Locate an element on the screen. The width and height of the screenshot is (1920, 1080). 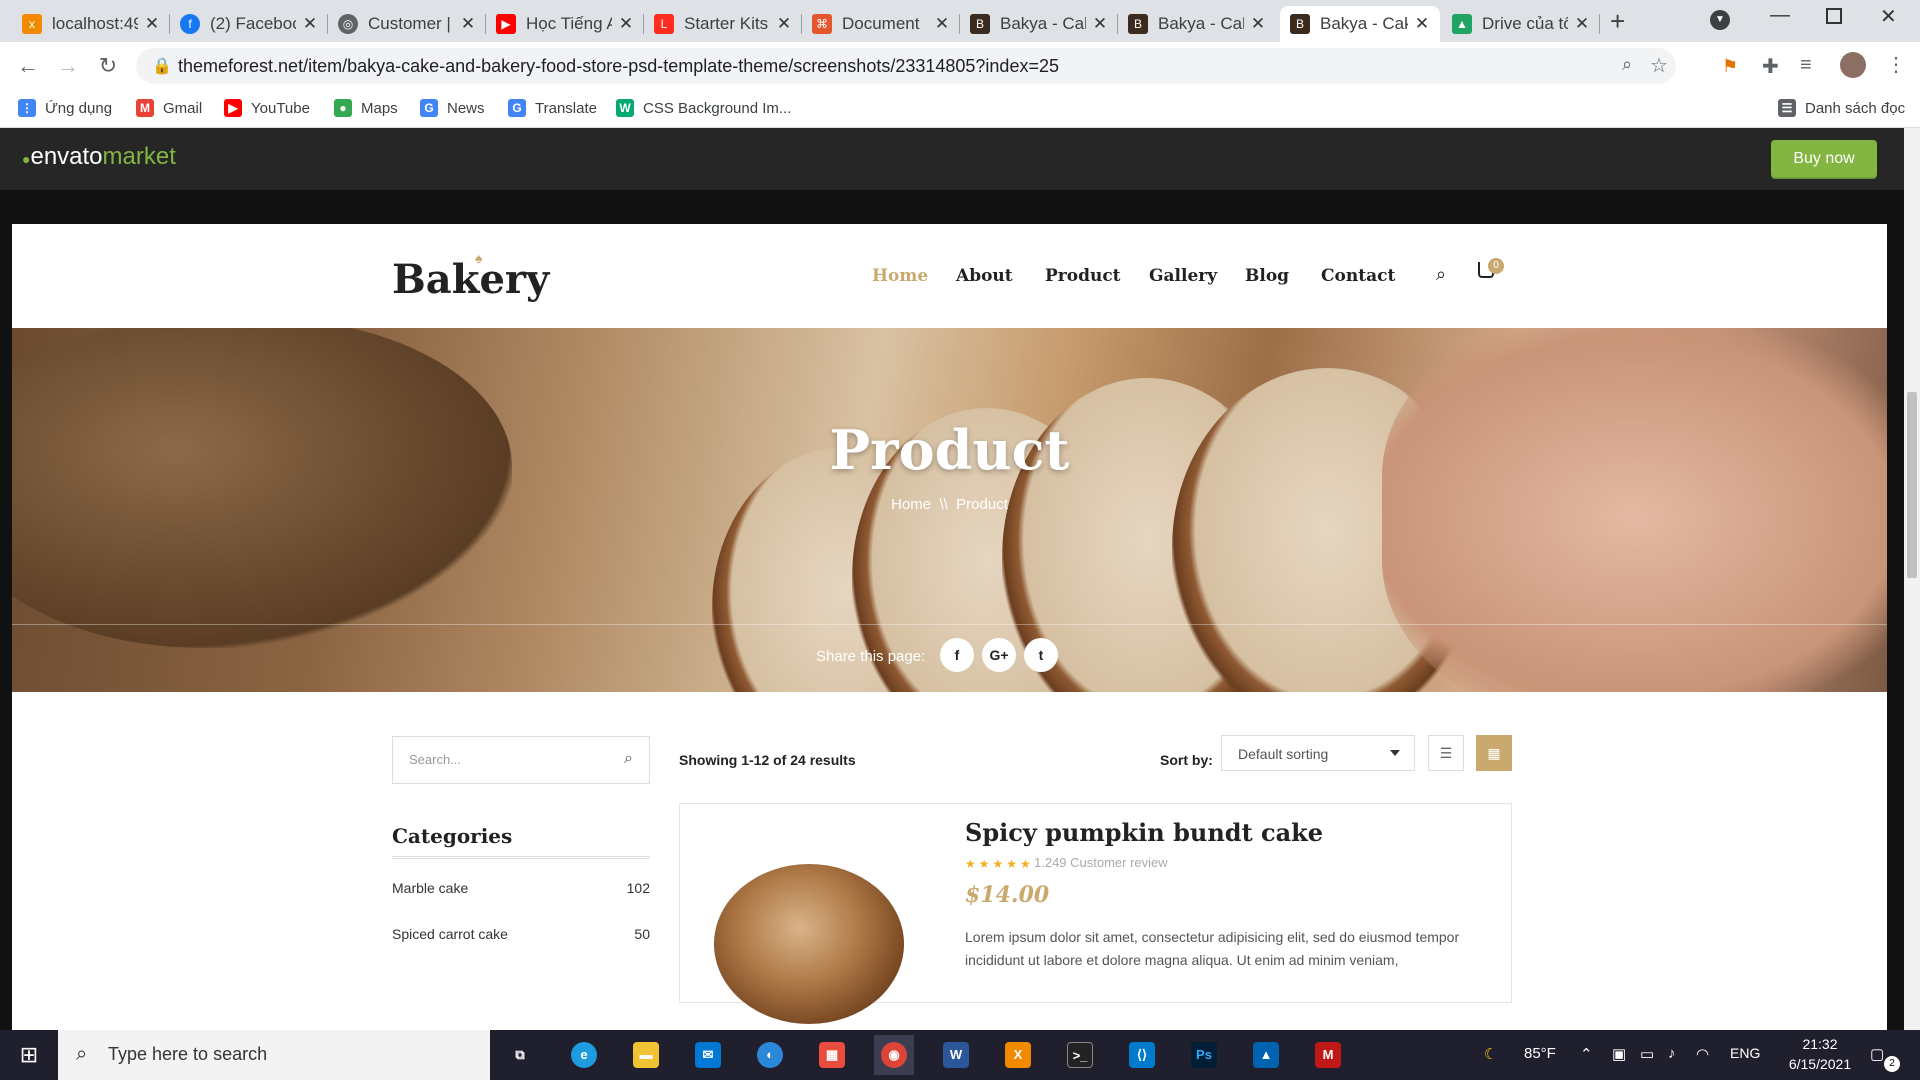
wifi-icon: ◠ is located at coordinates (1702, 1054).